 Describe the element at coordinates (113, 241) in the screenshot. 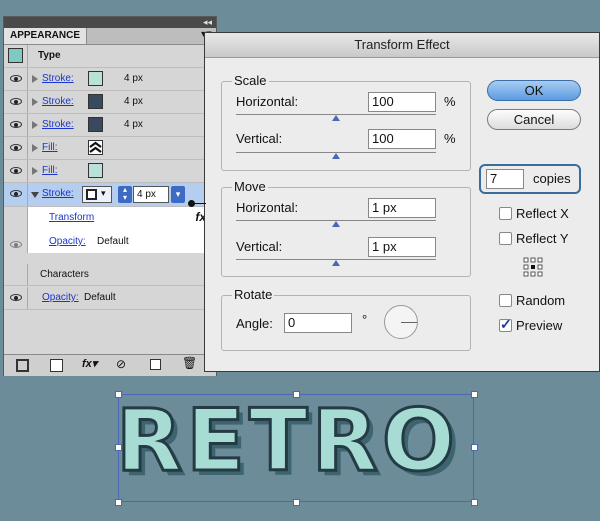

I see `opacity-value: Default` at that location.